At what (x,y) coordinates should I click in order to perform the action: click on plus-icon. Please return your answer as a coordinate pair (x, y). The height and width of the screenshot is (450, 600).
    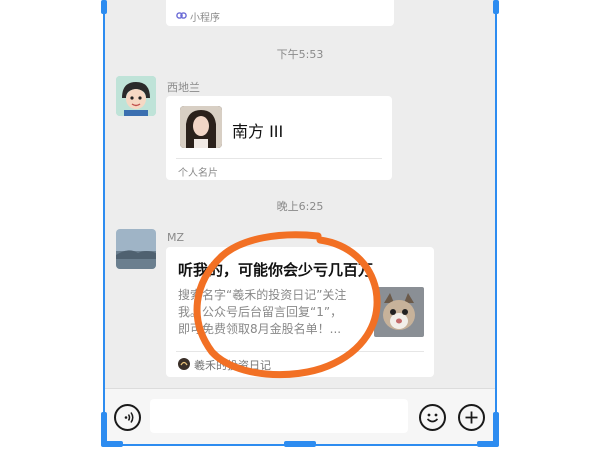
    Looking at the image, I should click on (471, 417).